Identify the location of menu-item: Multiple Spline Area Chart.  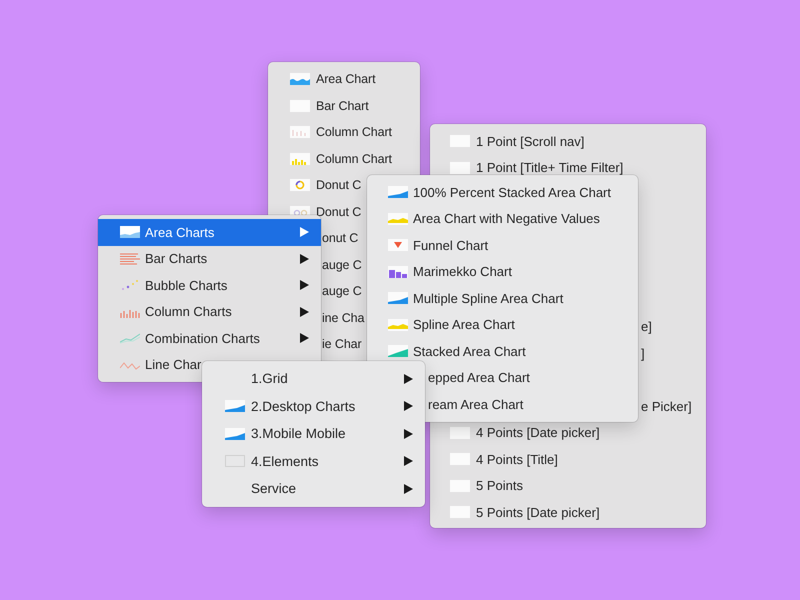
(502, 298).